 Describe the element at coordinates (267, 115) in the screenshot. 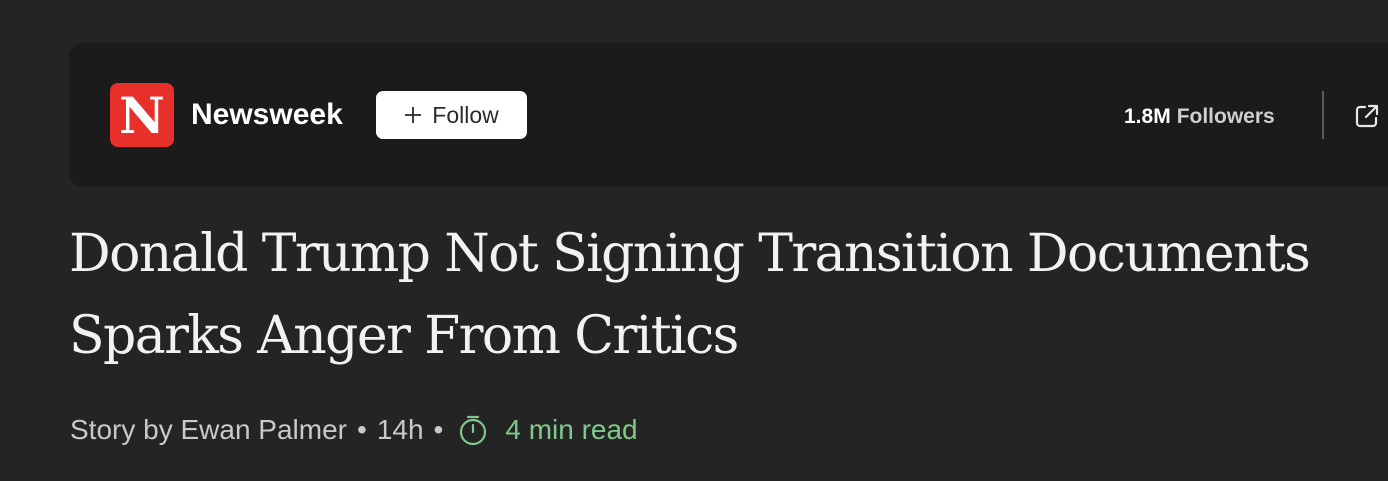

I see `publisher-name: Newsweek` at that location.